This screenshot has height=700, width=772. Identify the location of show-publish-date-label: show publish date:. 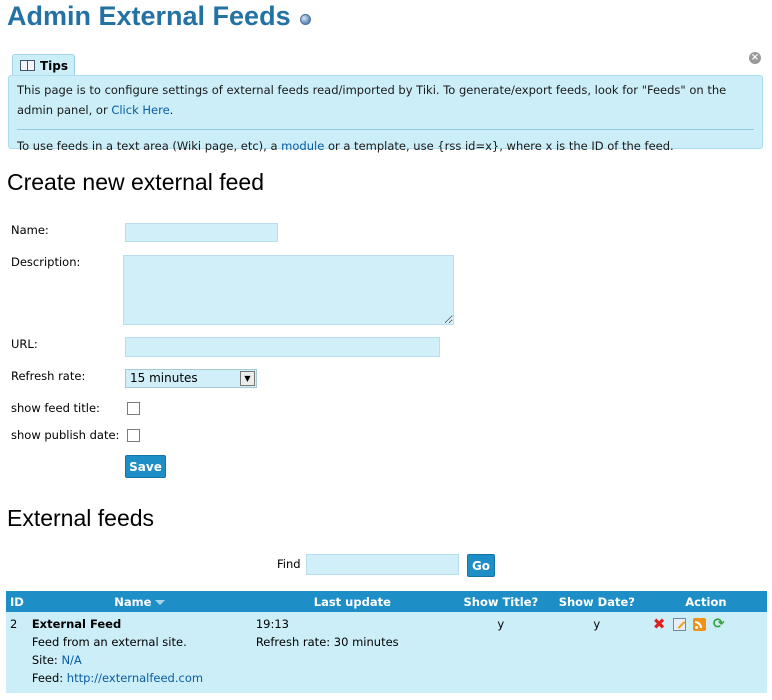
(65, 435).